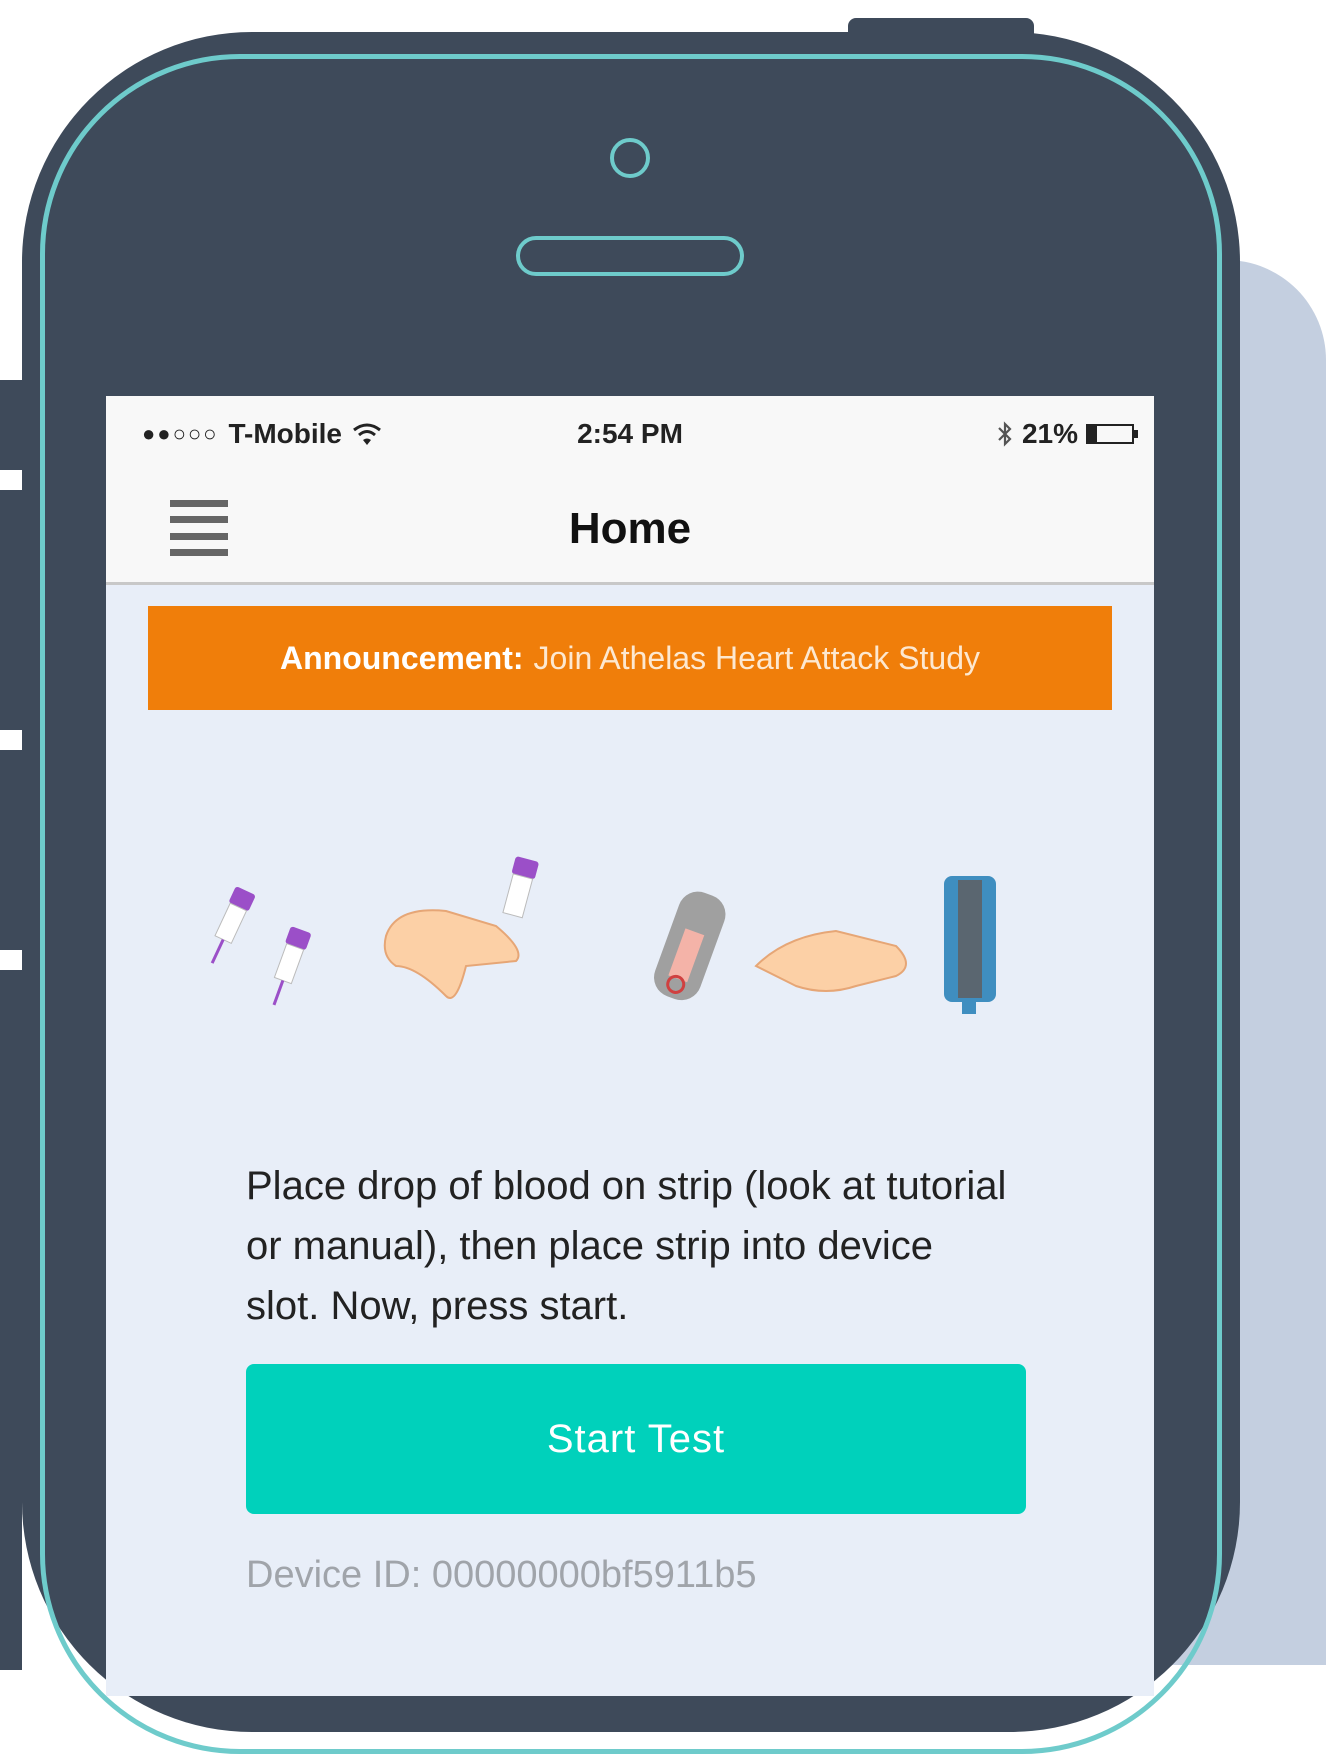 The image size is (1326, 1754). I want to click on announcement-message: Join Athelas Heart Attack Study, so click(756, 657).